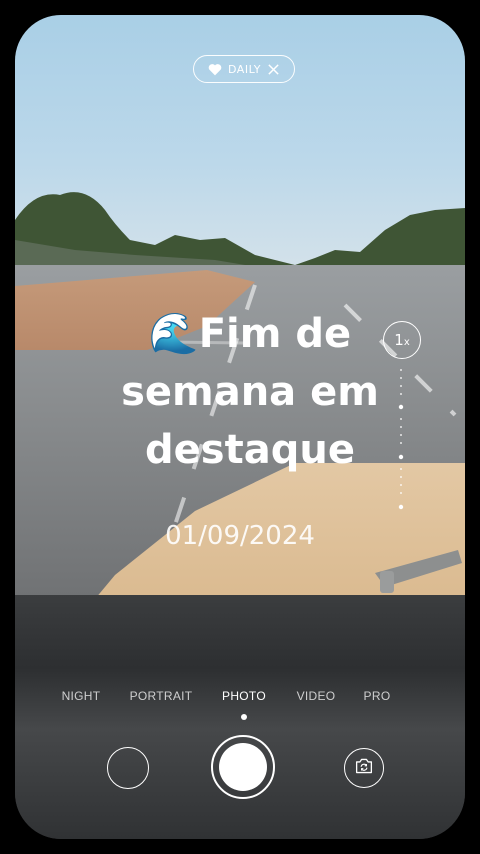  Describe the element at coordinates (128, 768) in the screenshot. I see `gallery-thumbnail` at that location.